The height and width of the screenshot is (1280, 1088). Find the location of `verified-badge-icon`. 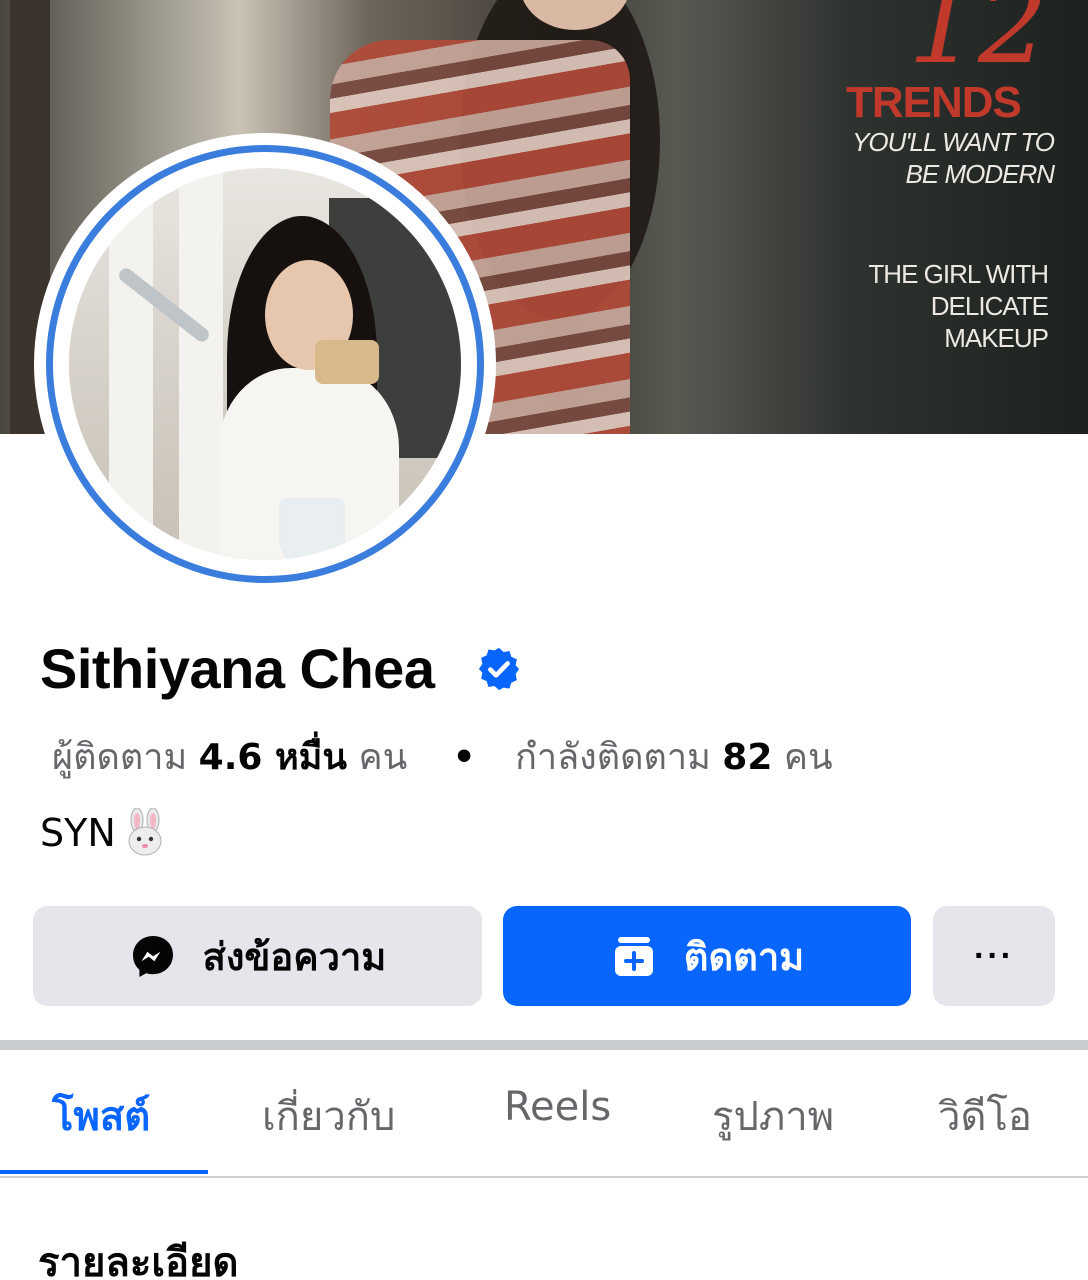

verified-badge-icon is located at coordinates (499, 668).